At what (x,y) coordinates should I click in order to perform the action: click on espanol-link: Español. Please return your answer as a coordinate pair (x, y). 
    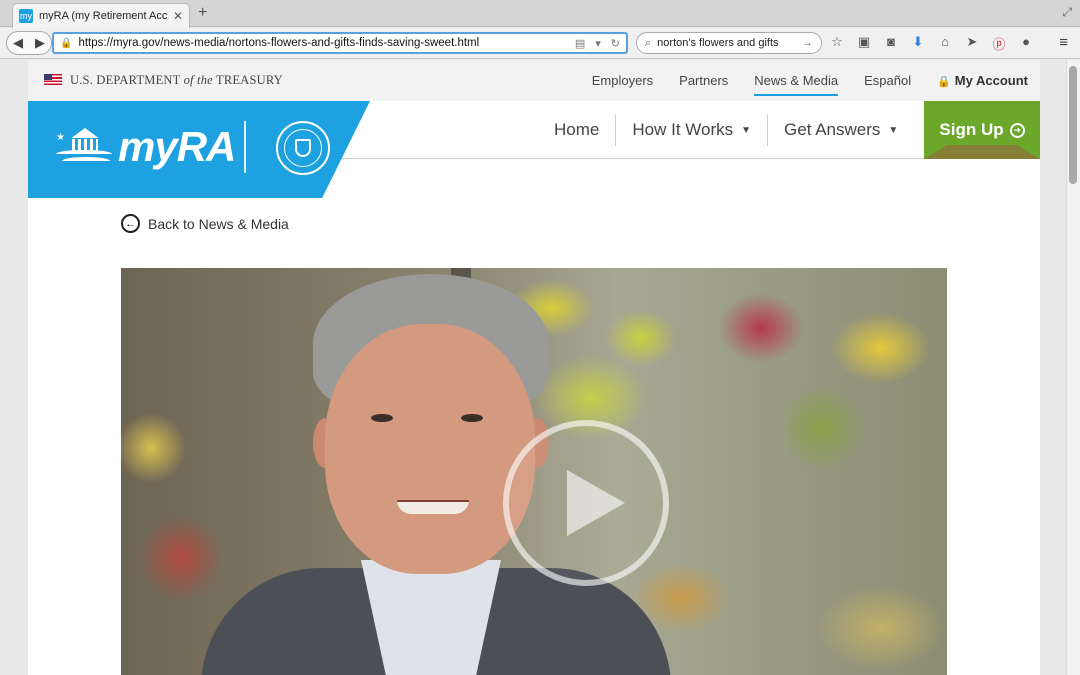
    Looking at the image, I should click on (887, 80).